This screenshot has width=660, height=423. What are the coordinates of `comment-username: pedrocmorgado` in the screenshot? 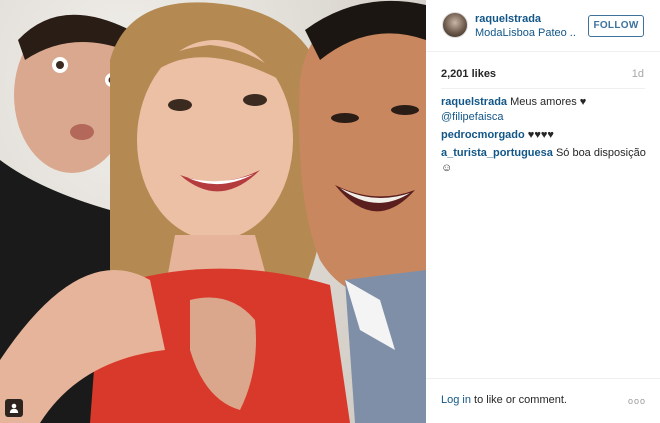 It's located at (483, 135).